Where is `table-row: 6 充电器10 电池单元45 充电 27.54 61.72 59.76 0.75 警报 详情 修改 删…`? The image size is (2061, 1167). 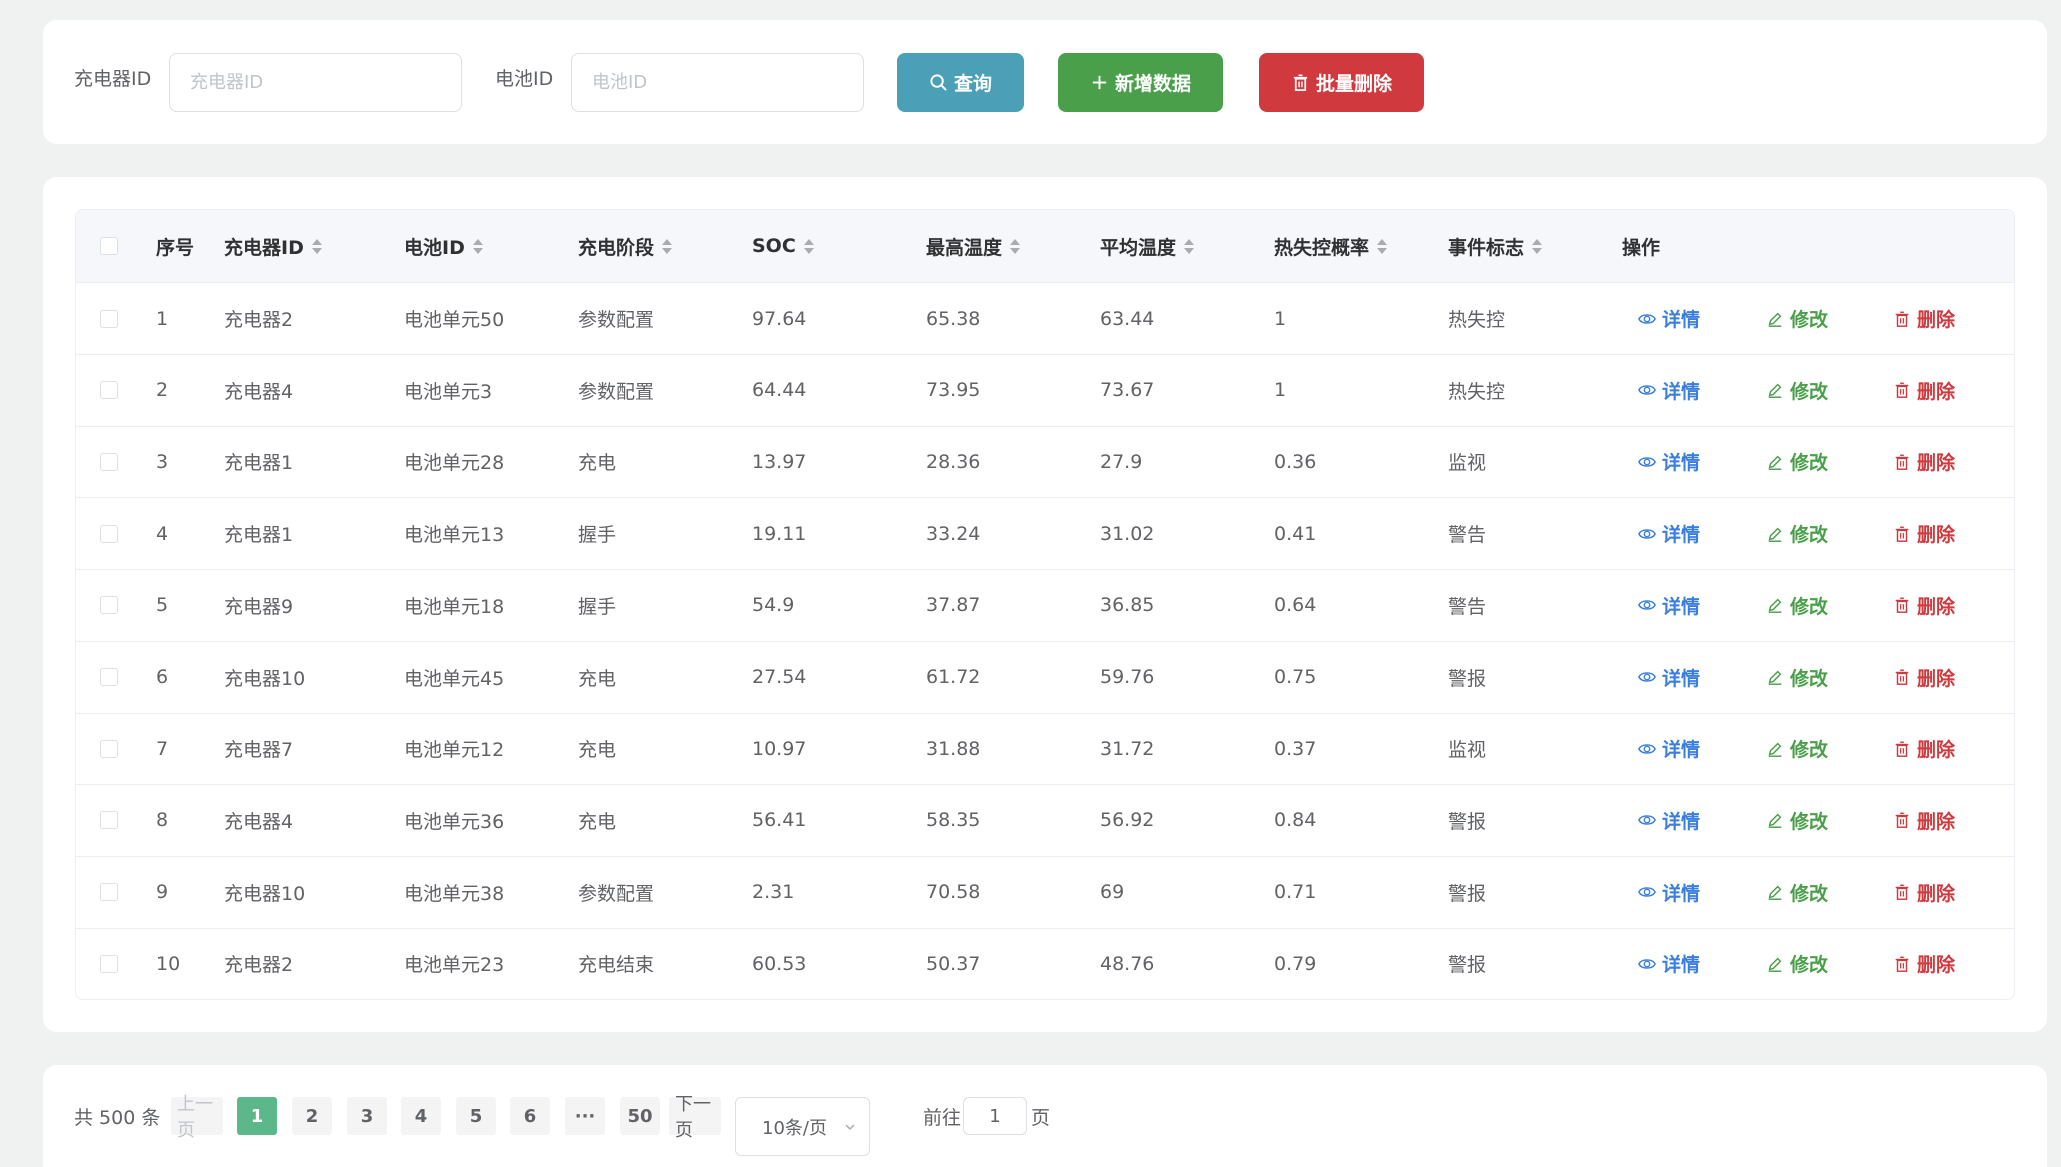
table-row: 6 充电器10 电池单元45 充电 27.54 61.72 59.76 0.75 警报 详情 修改 删… is located at coordinates (1045, 678).